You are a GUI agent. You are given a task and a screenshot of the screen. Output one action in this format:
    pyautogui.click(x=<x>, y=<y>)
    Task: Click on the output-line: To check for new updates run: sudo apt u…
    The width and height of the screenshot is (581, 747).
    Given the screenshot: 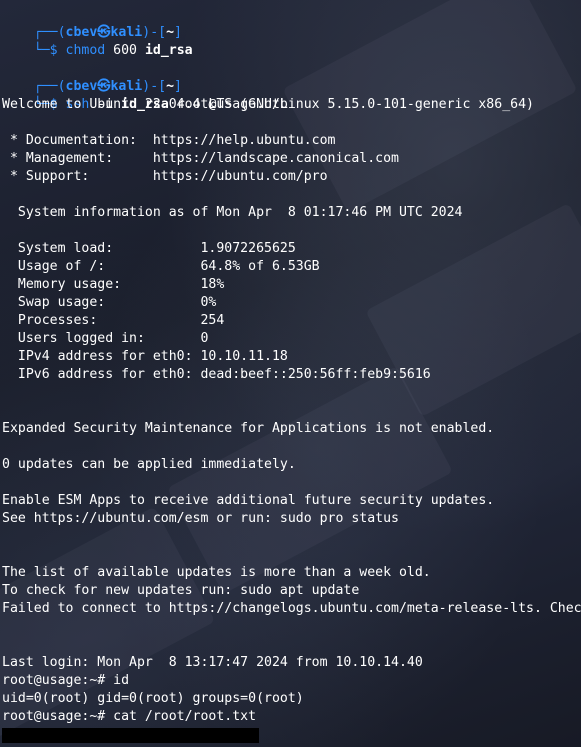 What is the action you would take?
    pyautogui.click(x=181, y=590)
    